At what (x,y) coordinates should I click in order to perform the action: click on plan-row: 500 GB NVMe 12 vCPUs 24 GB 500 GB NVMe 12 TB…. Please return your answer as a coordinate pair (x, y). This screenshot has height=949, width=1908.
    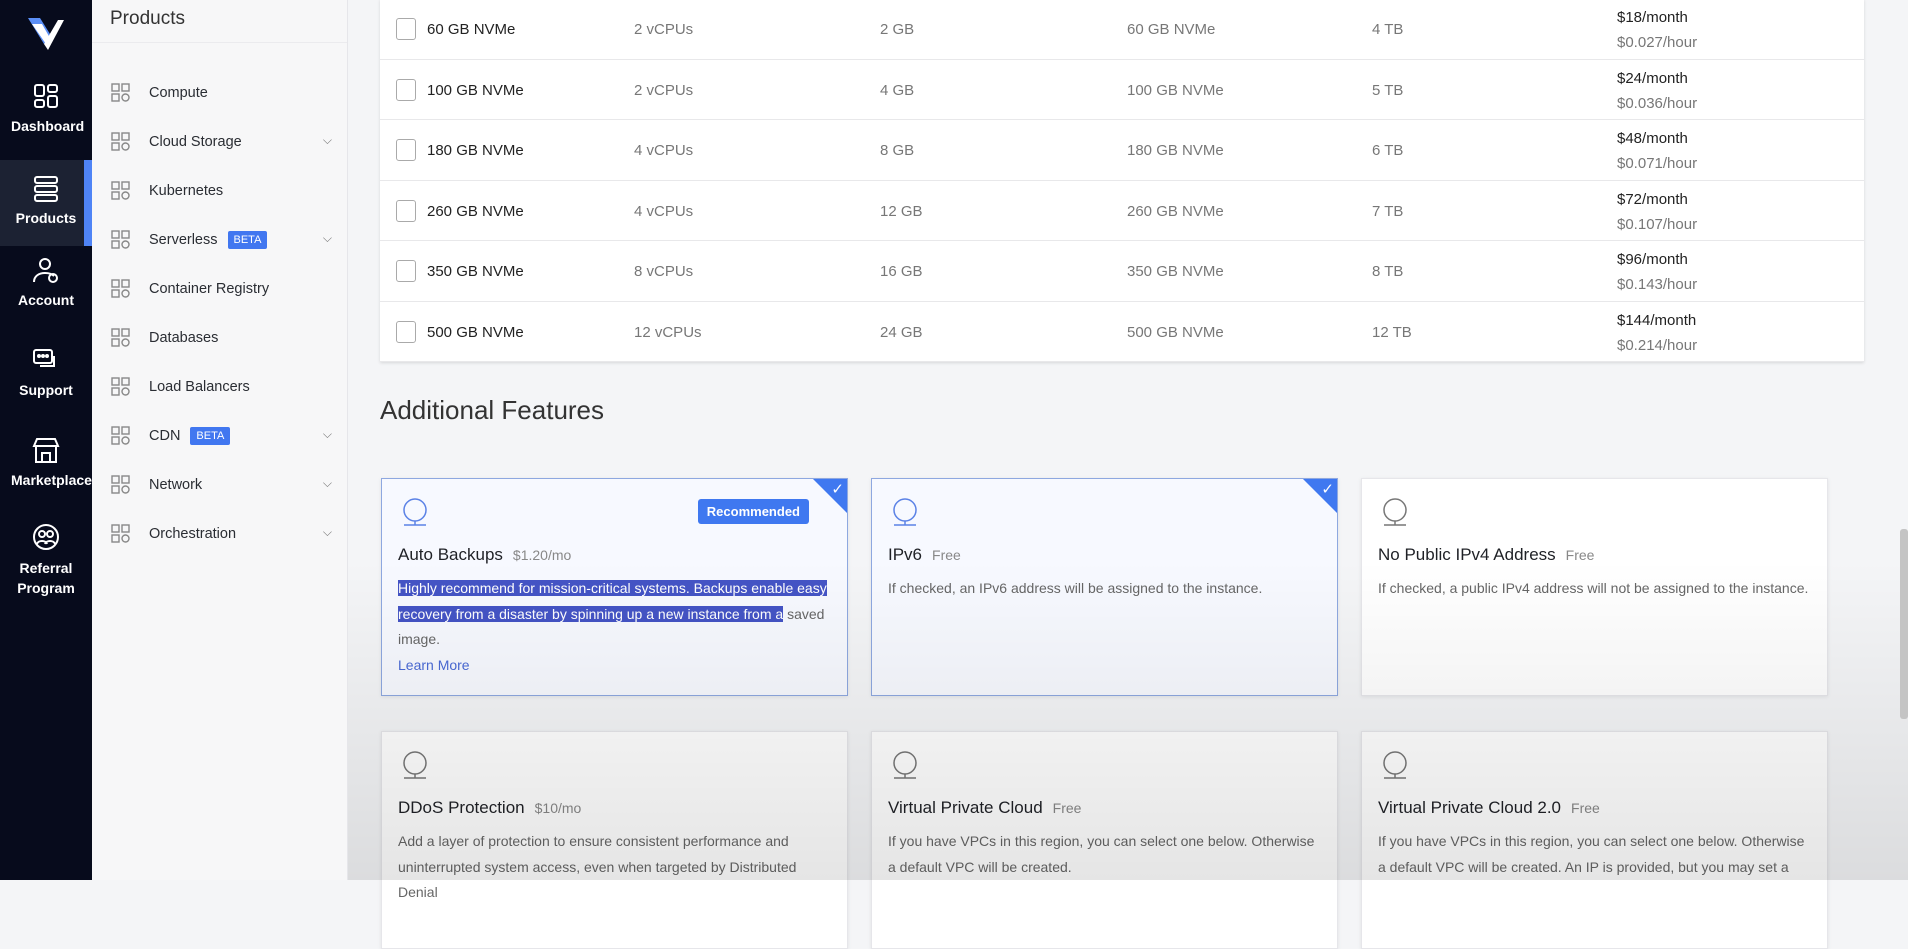
    Looking at the image, I should click on (1122, 332).